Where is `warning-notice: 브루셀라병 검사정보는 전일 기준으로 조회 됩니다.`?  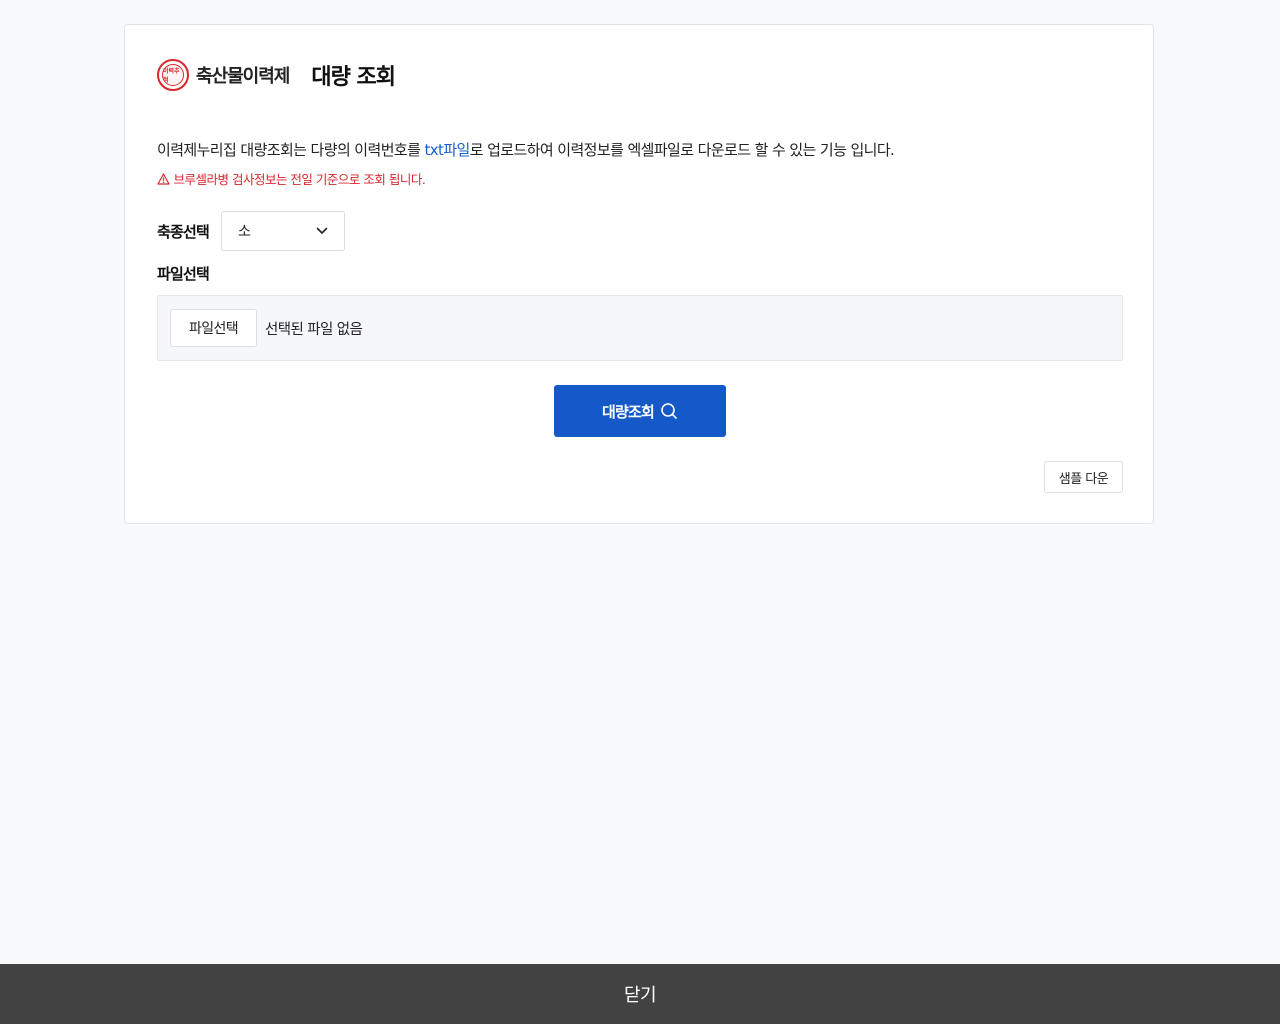
warning-notice: 브루셀라병 검사정보는 전일 기준으로 조회 됩니다. is located at coordinates (291, 178).